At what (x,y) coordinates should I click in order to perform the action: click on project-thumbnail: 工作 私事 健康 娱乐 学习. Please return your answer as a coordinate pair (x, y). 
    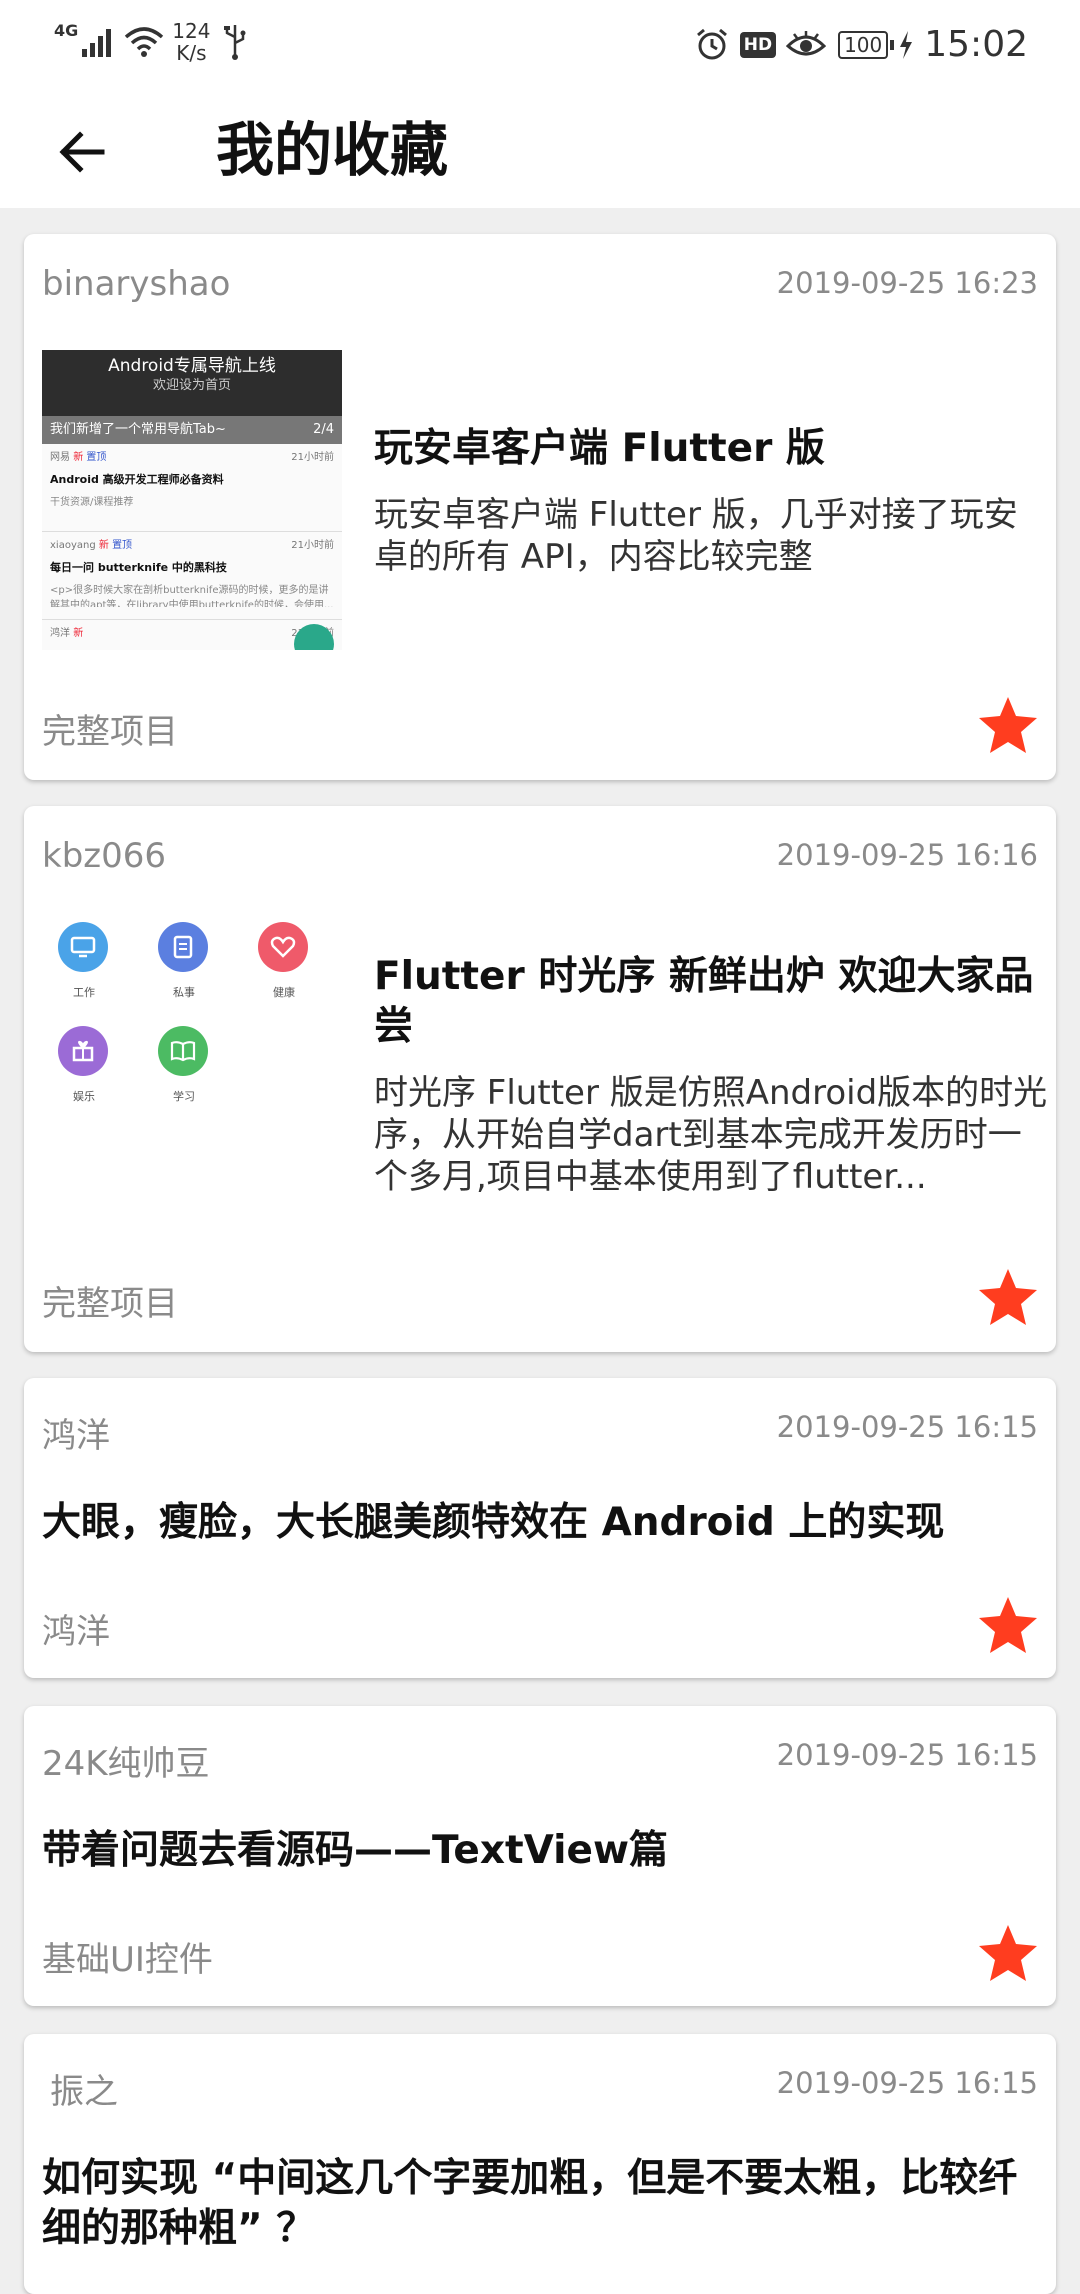
    Looking at the image, I should click on (192, 1072).